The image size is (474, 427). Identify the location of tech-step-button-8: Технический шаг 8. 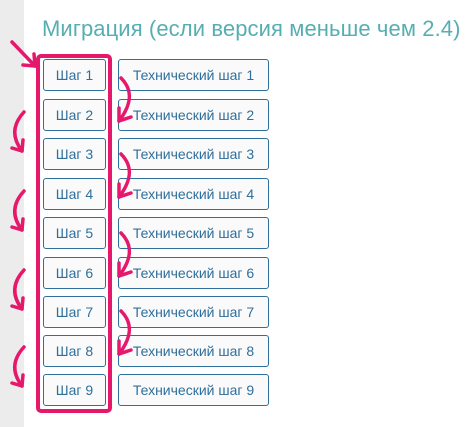
(193, 351).